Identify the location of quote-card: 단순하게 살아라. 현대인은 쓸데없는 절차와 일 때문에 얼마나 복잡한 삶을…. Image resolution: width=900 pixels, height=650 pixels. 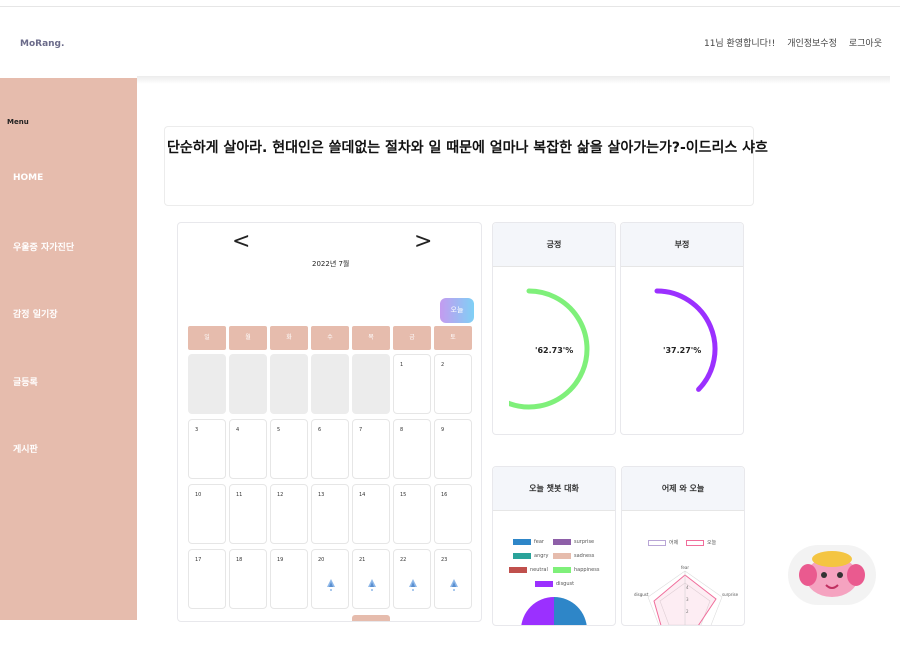
(466, 166).